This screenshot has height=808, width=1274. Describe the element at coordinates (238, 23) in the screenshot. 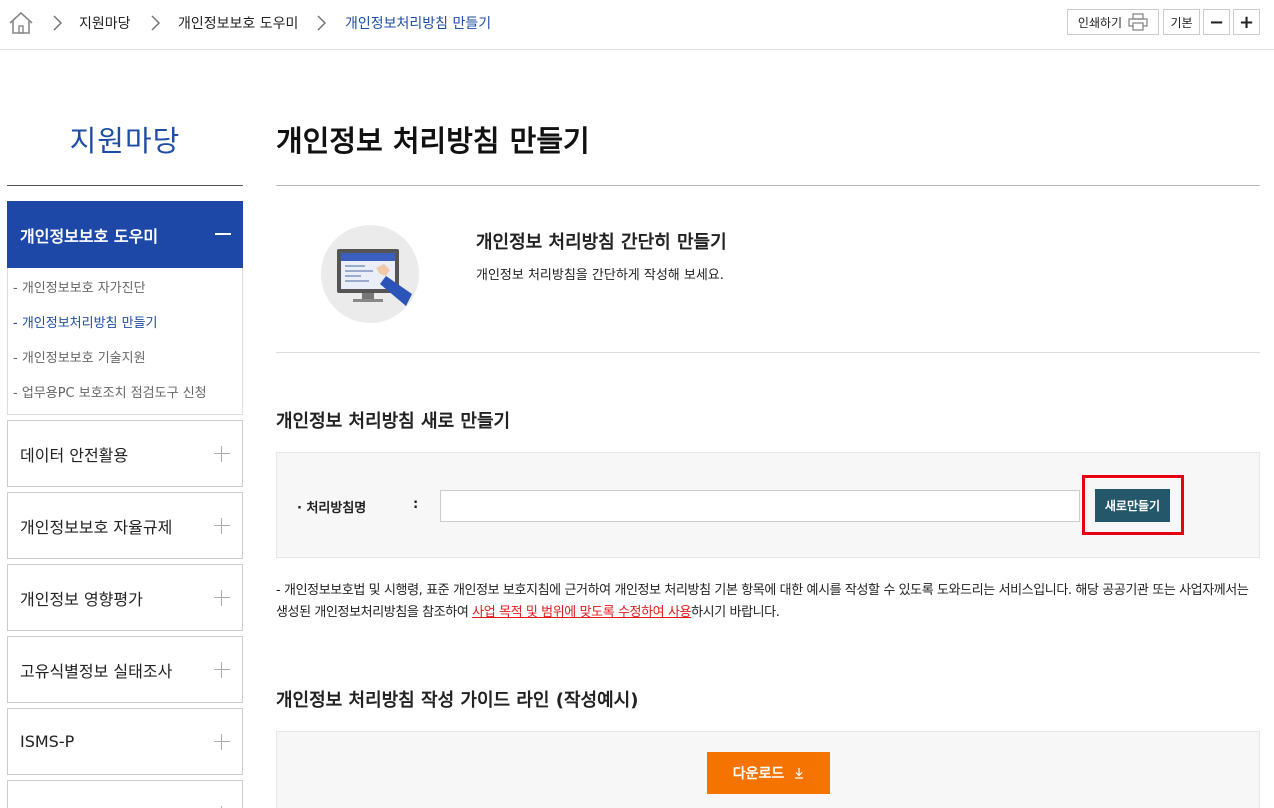

I see `breadcrumb-item-helper: 개인정보보호 도우미` at that location.